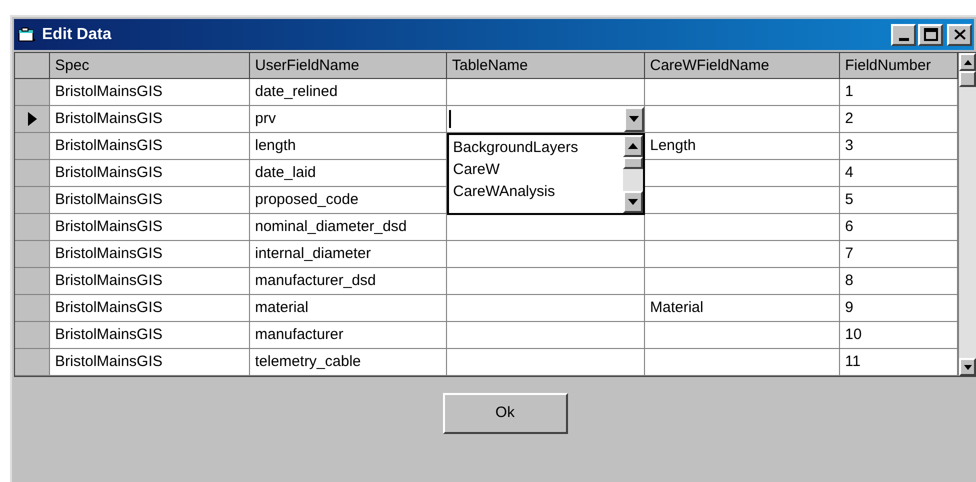  I want to click on window-app-icon, so click(27, 34).